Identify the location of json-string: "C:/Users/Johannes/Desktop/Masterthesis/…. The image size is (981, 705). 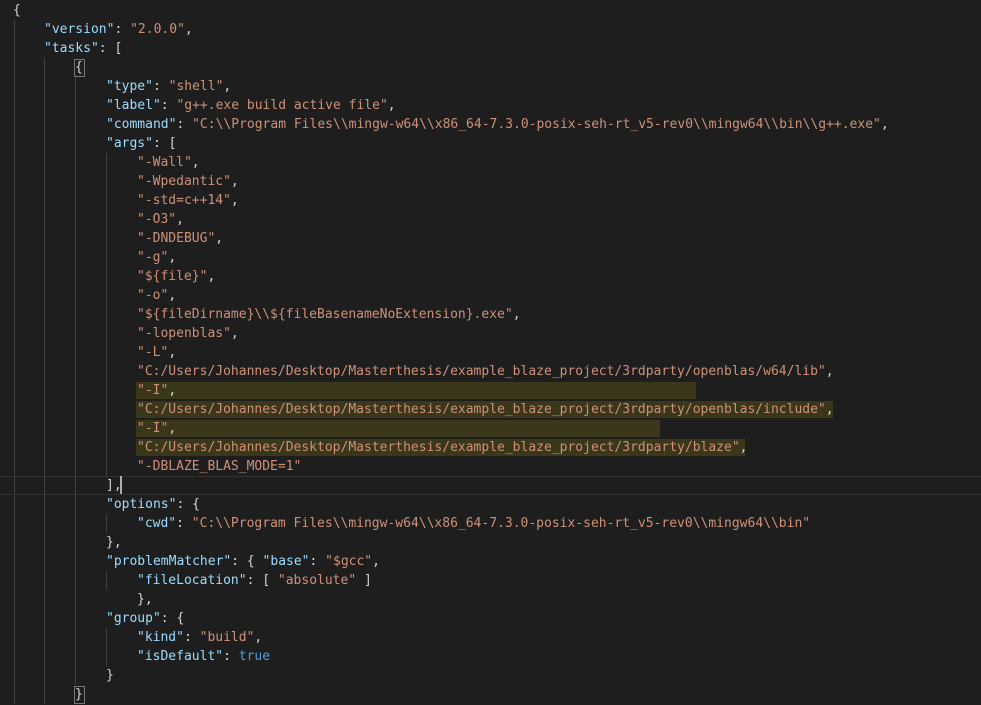
(481, 371).